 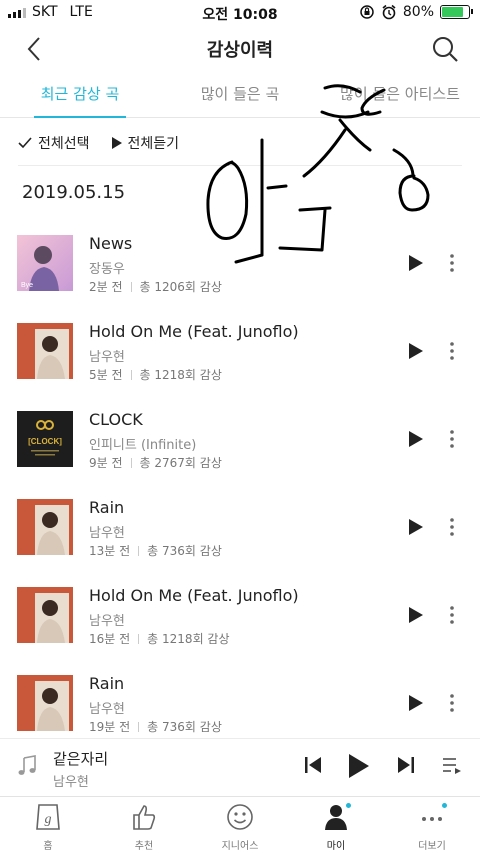 I want to click on nav-recommend: 추천, so click(x=144, y=825).